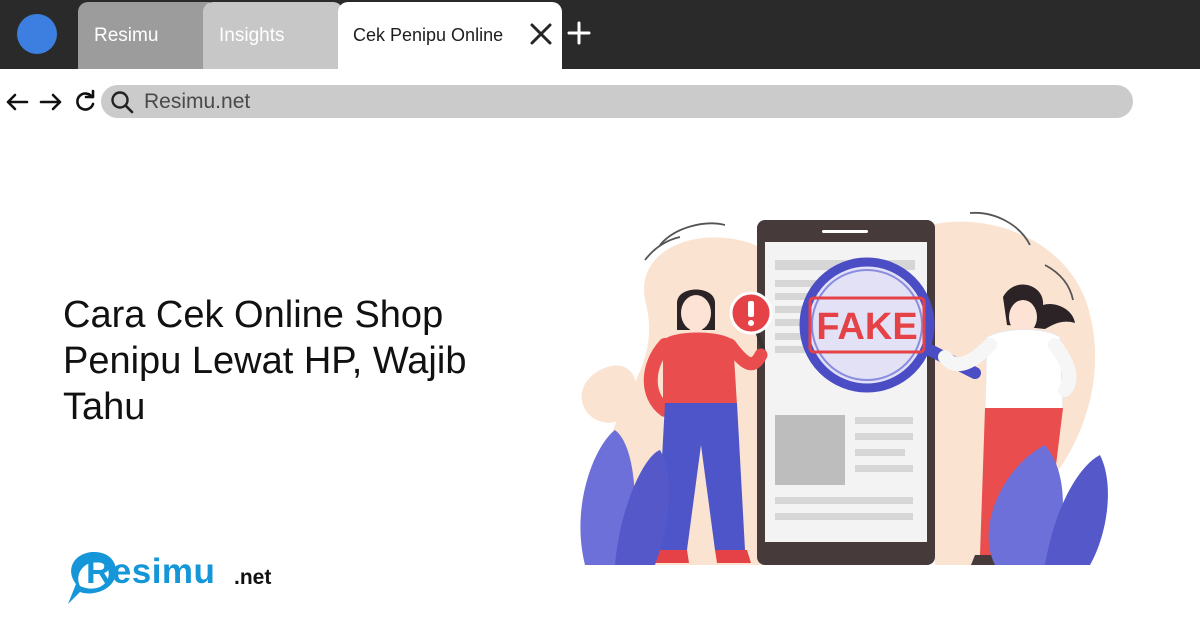 The height and width of the screenshot is (640, 1200). I want to click on search-icon, so click(122, 102).